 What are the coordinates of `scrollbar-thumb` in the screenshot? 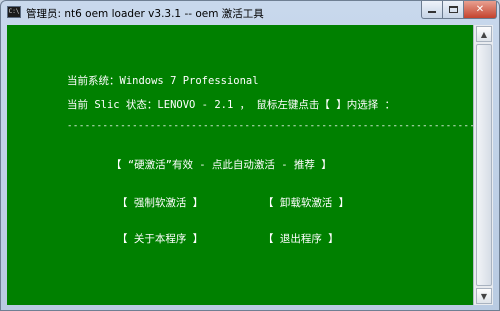 It's located at (484, 165).